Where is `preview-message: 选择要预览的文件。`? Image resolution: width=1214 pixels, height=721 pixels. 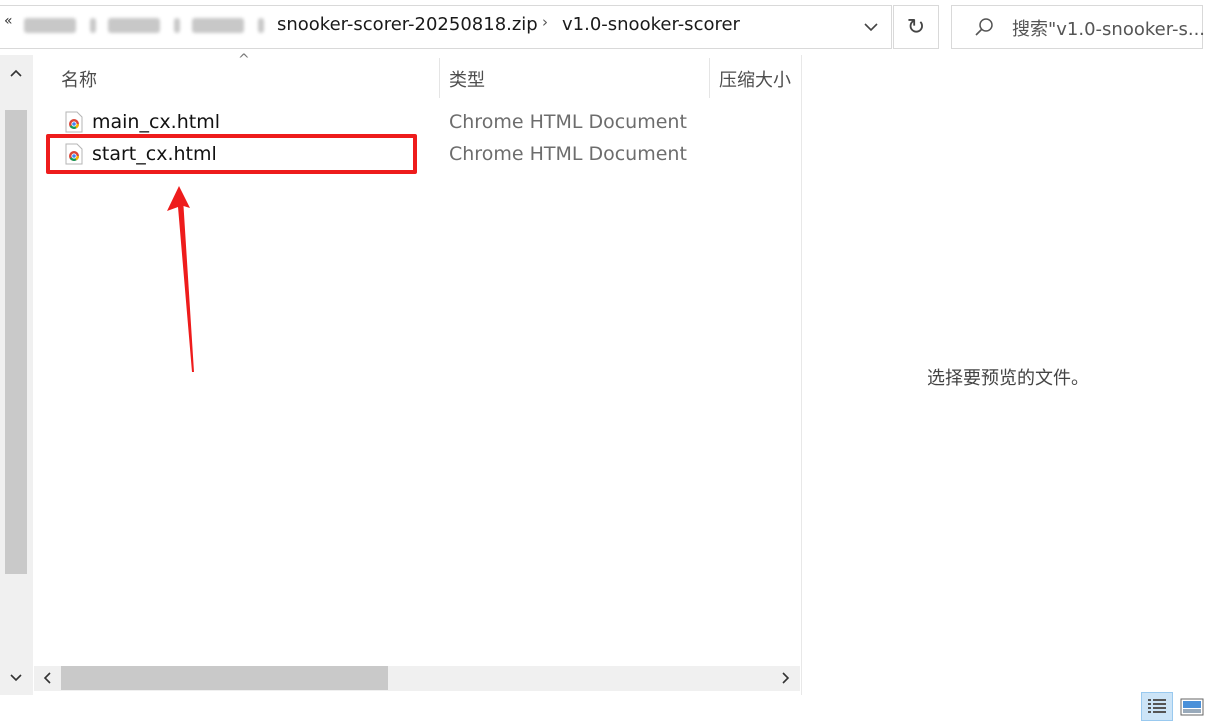
preview-message: 选择要预览的文件。 is located at coordinates (1008, 378).